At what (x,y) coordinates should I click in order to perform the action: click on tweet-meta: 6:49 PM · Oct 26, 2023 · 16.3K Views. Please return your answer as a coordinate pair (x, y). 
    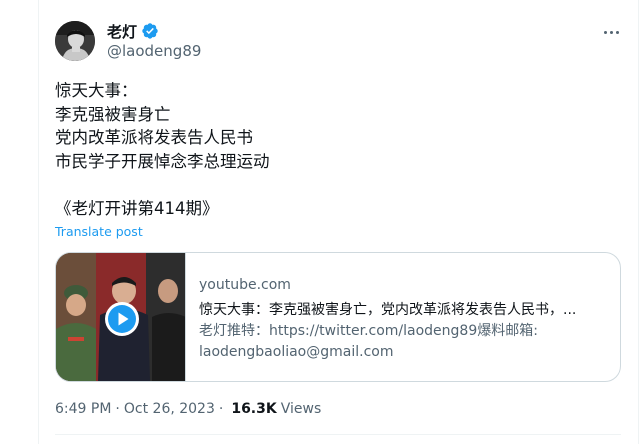
    Looking at the image, I should click on (188, 409).